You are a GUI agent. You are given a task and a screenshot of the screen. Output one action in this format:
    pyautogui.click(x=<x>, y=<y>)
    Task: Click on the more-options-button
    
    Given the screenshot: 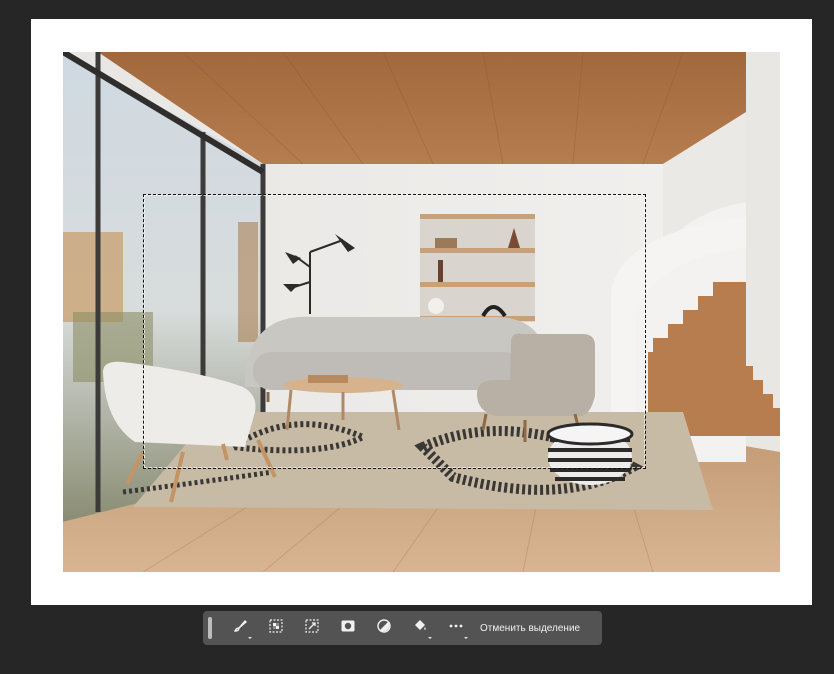 What is the action you would take?
    pyautogui.click(x=456, y=628)
    